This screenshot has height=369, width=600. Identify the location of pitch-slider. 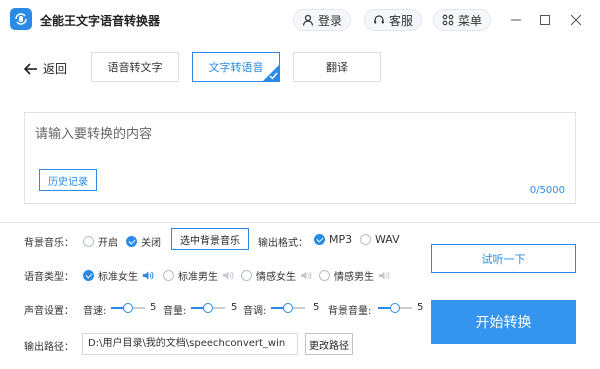
(288, 308).